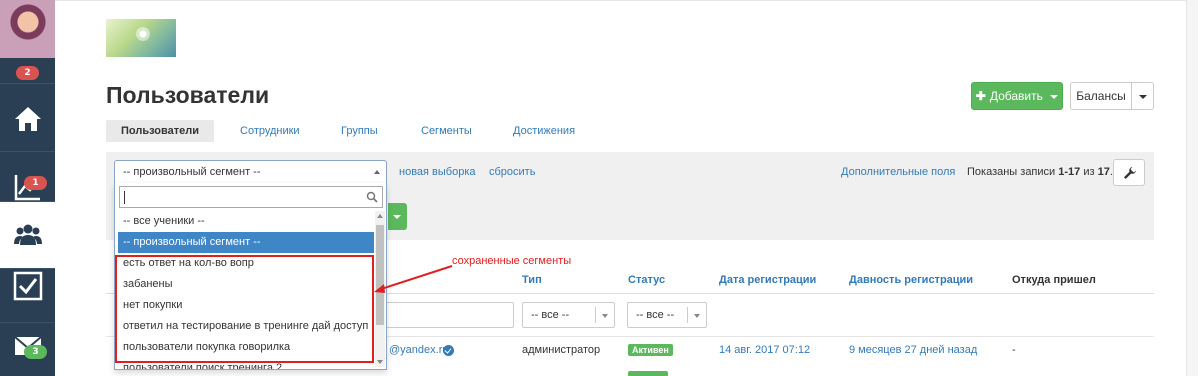  Describe the element at coordinates (1101, 96) in the screenshot. I see `balances-button: Балансы` at that location.